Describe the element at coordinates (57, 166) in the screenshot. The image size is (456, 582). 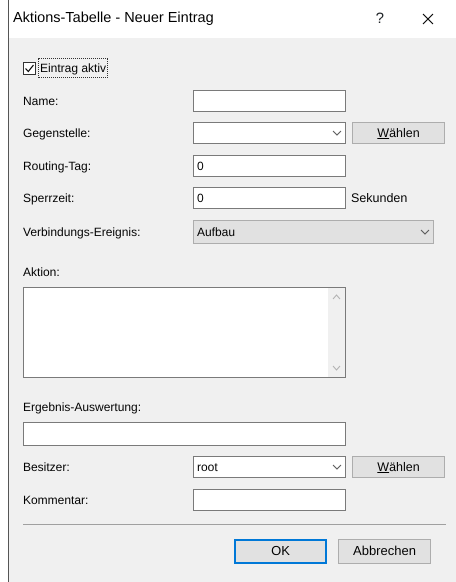
I see `field-label: Routing-Tag:` at that location.